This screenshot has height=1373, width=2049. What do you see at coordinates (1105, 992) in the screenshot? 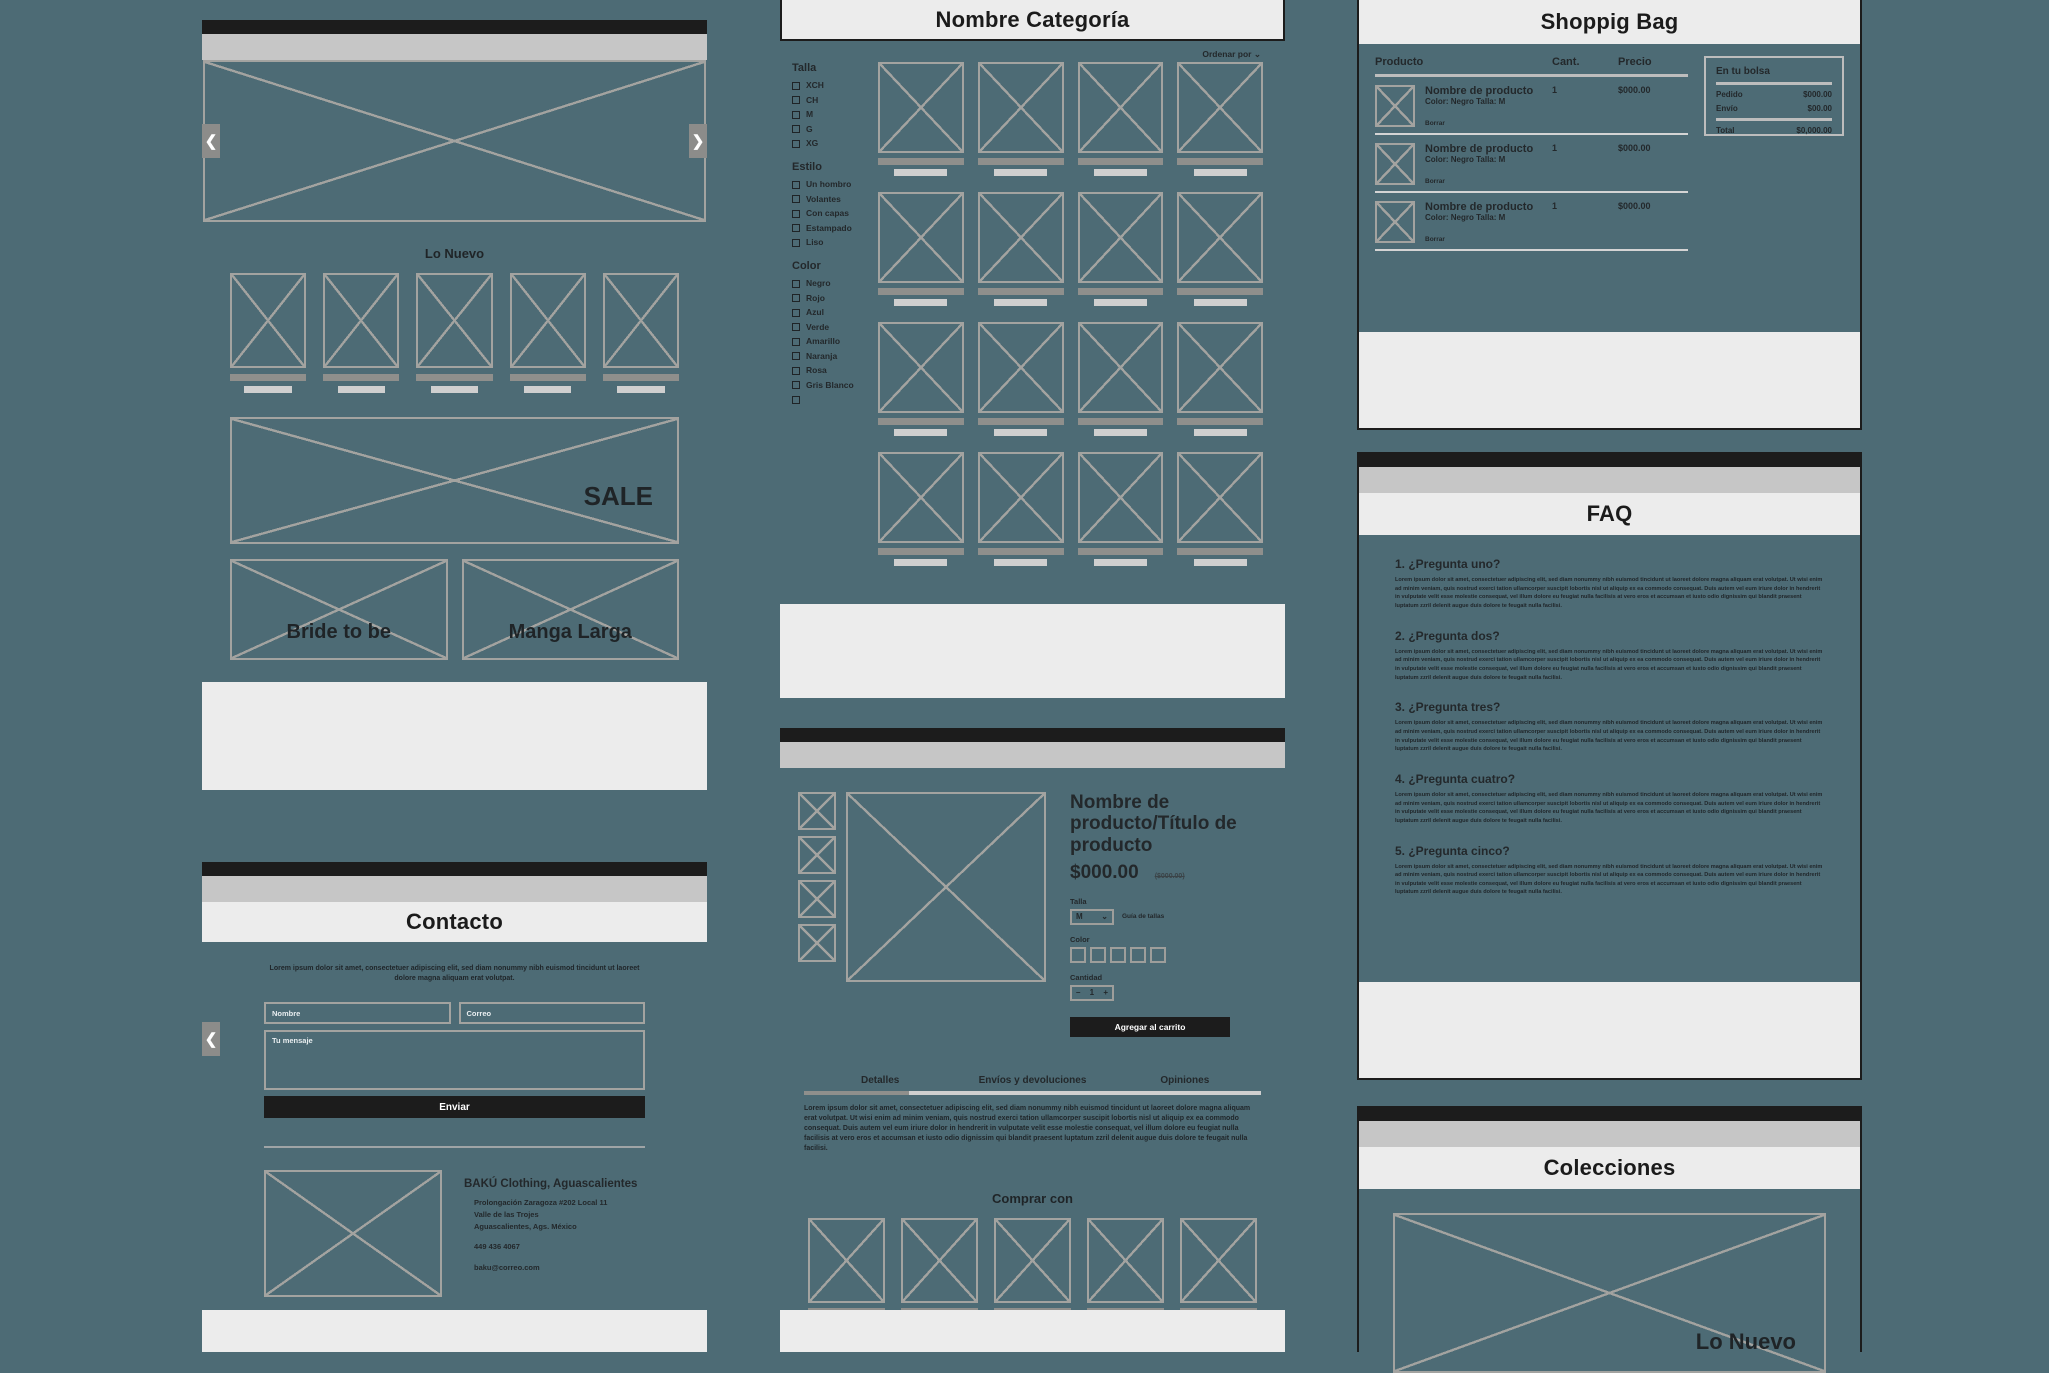
I see `qty-plus-icon: +` at bounding box center [1105, 992].